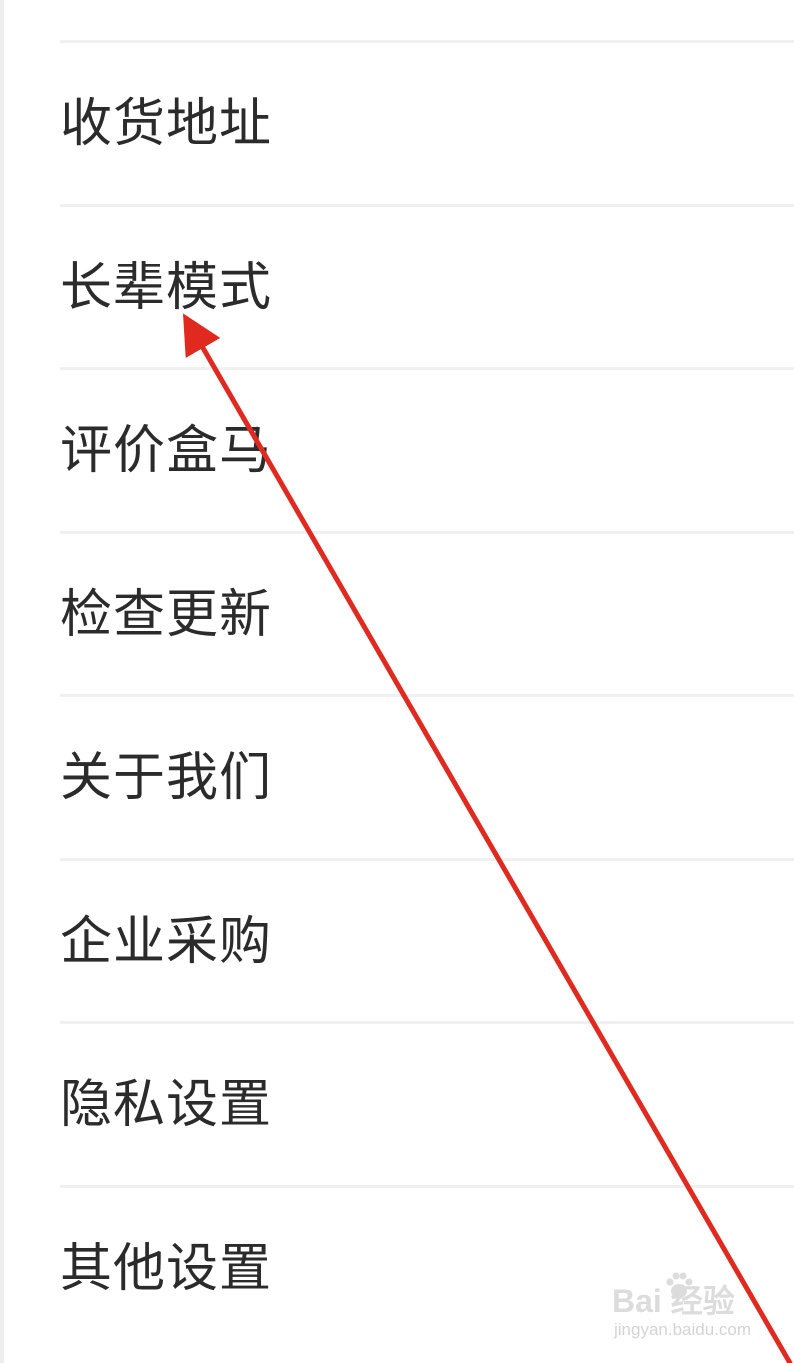 The height and width of the screenshot is (1363, 794). Describe the element at coordinates (166, 450) in the screenshot. I see `menu-item-label: 评价盒马` at that location.